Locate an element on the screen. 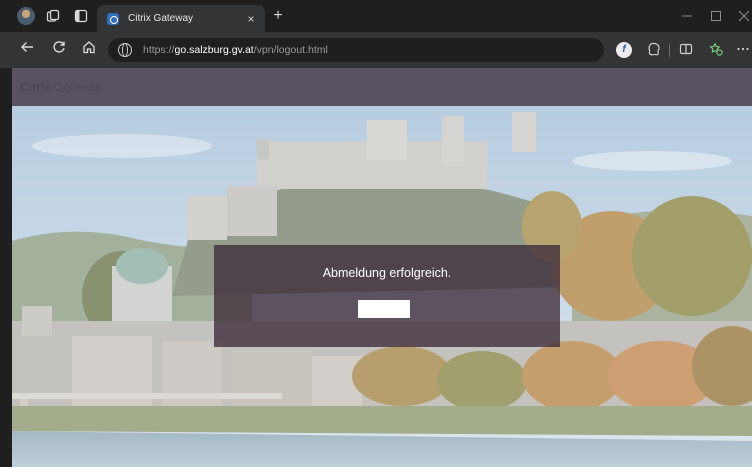 The width and height of the screenshot is (752, 467). minimize-icon is located at coordinates (687, 16).